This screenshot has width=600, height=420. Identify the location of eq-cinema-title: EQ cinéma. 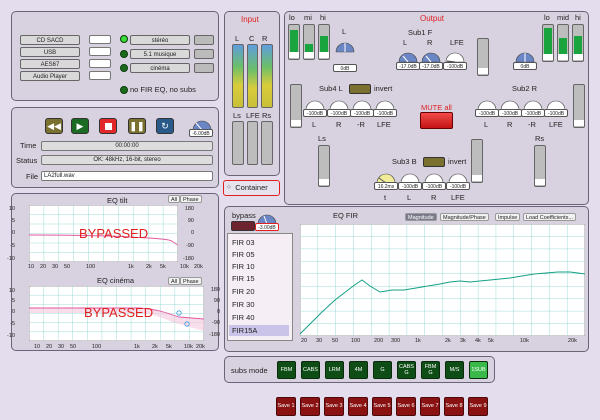
(116, 280).